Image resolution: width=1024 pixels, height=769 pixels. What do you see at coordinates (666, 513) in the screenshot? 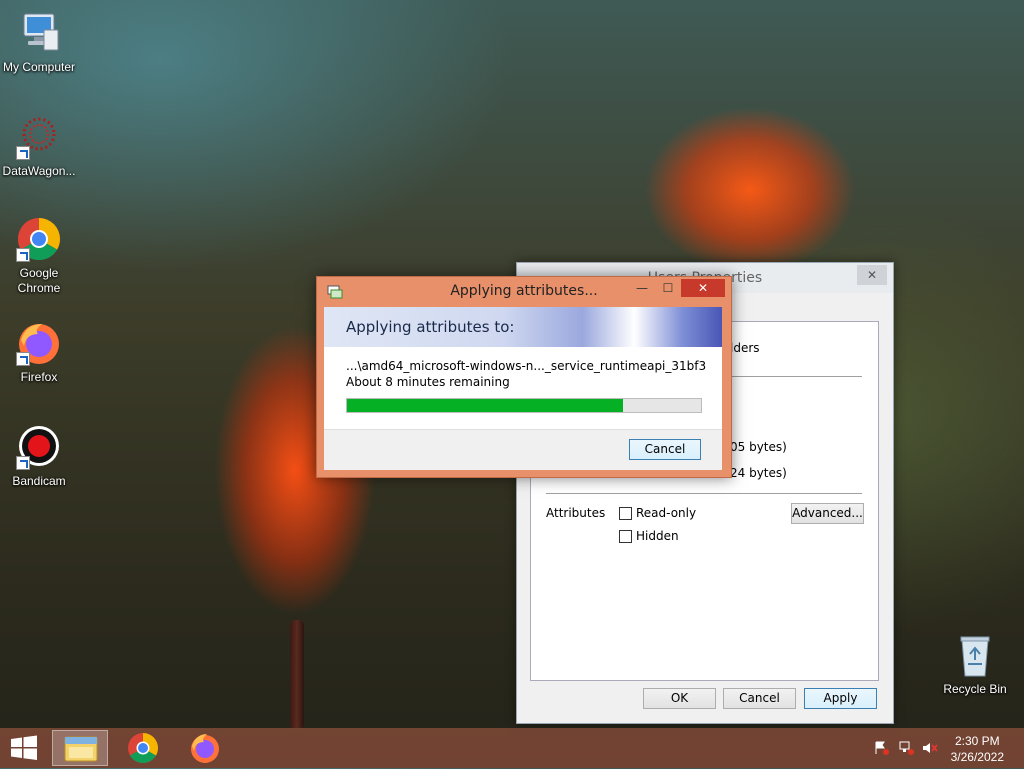
I see `readonly-label: Read-only` at bounding box center [666, 513].